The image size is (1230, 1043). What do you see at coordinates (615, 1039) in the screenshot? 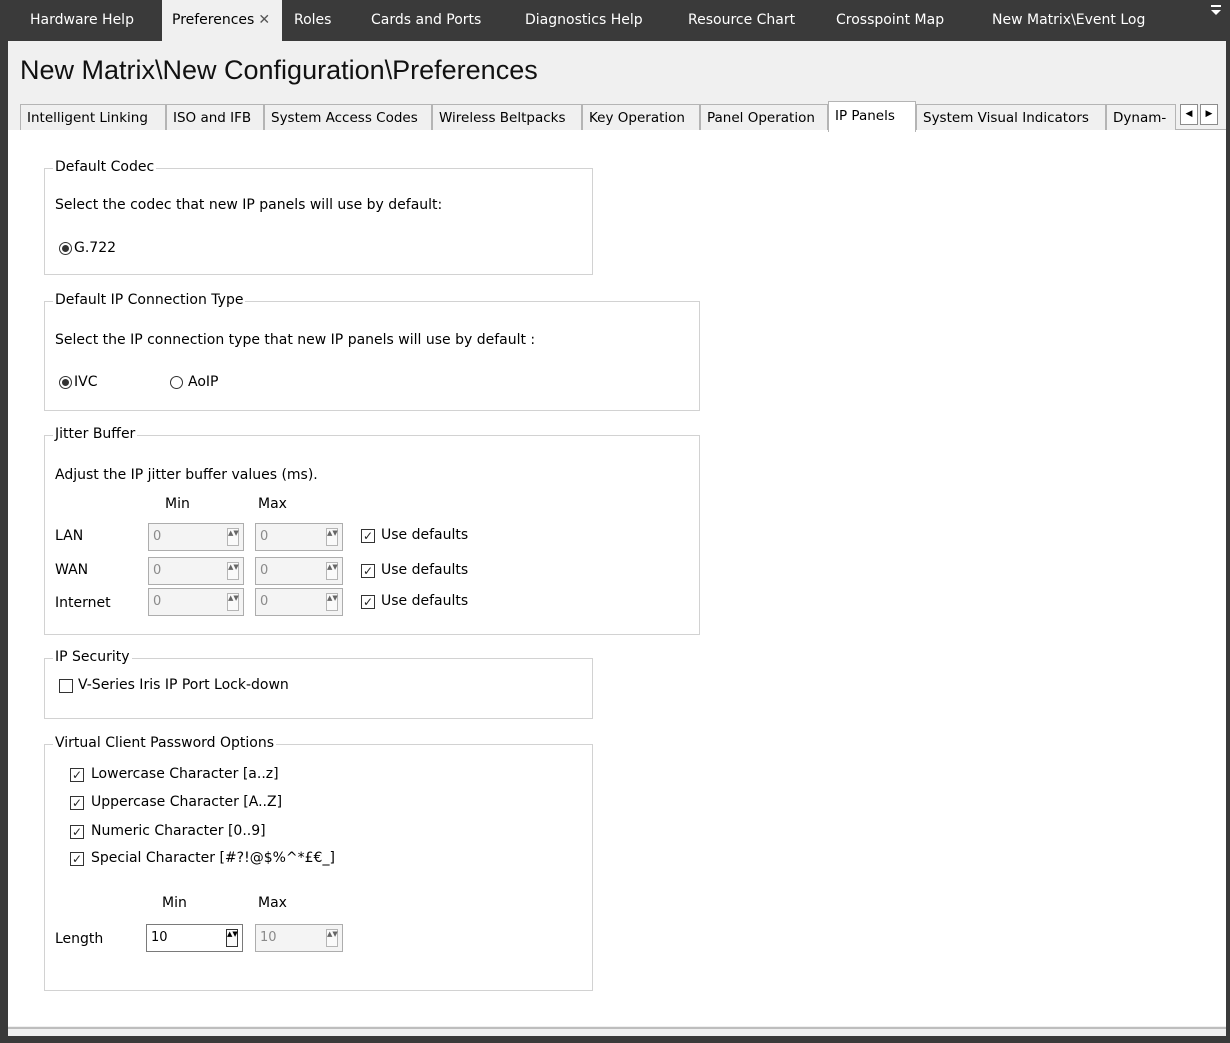
I see `window-frame-bottom` at bounding box center [615, 1039].